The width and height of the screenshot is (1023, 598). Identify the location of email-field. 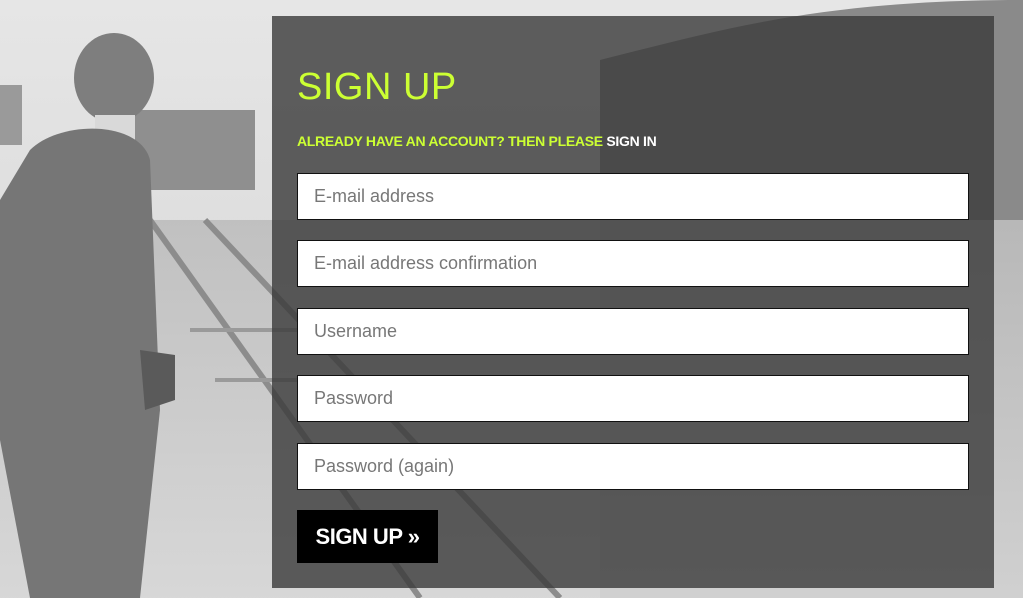
(633, 196).